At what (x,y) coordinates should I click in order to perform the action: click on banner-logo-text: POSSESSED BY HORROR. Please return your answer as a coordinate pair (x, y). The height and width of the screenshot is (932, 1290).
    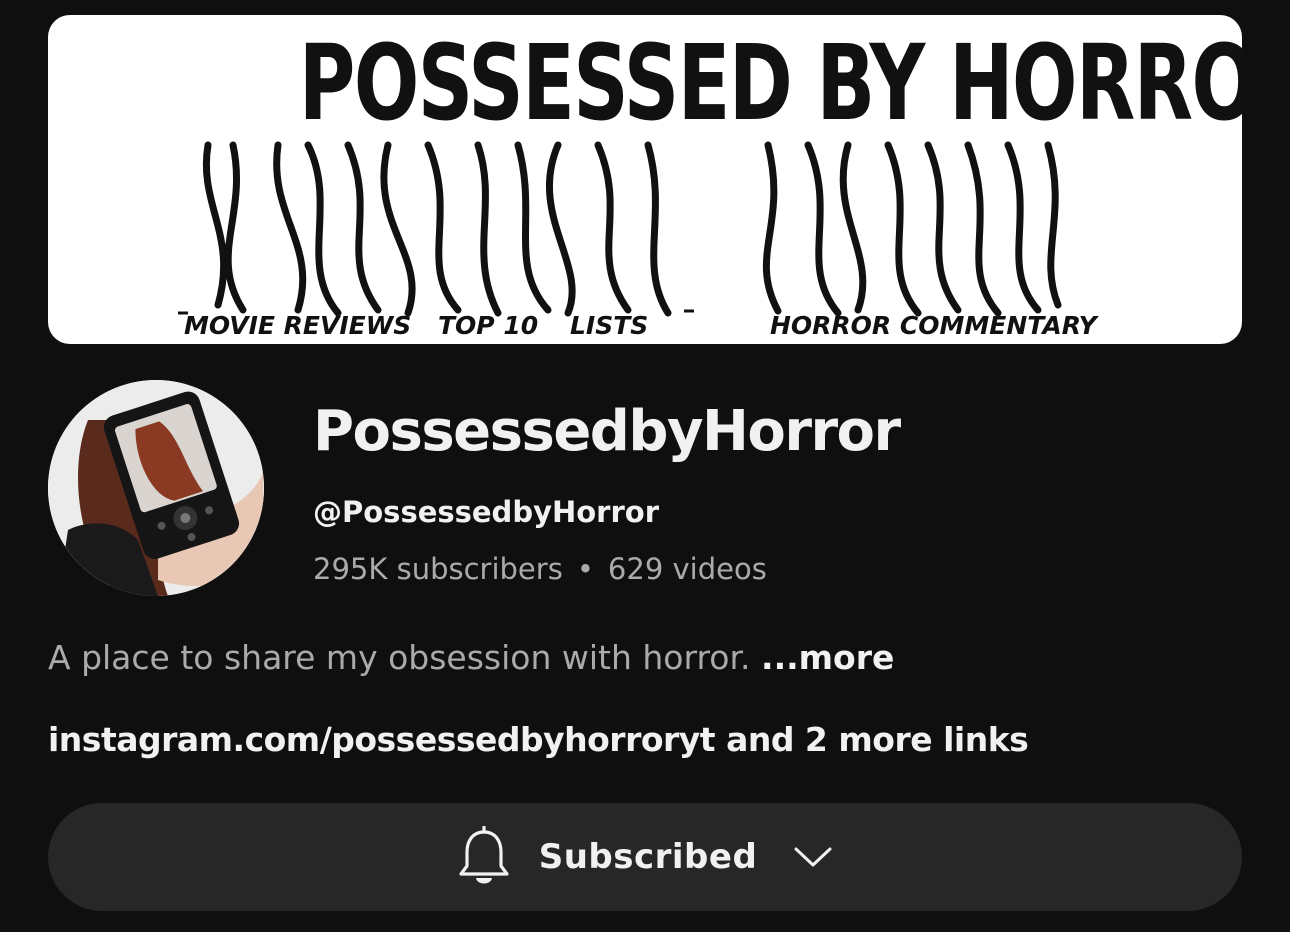
    Looking at the image, I should click on (770, 83).